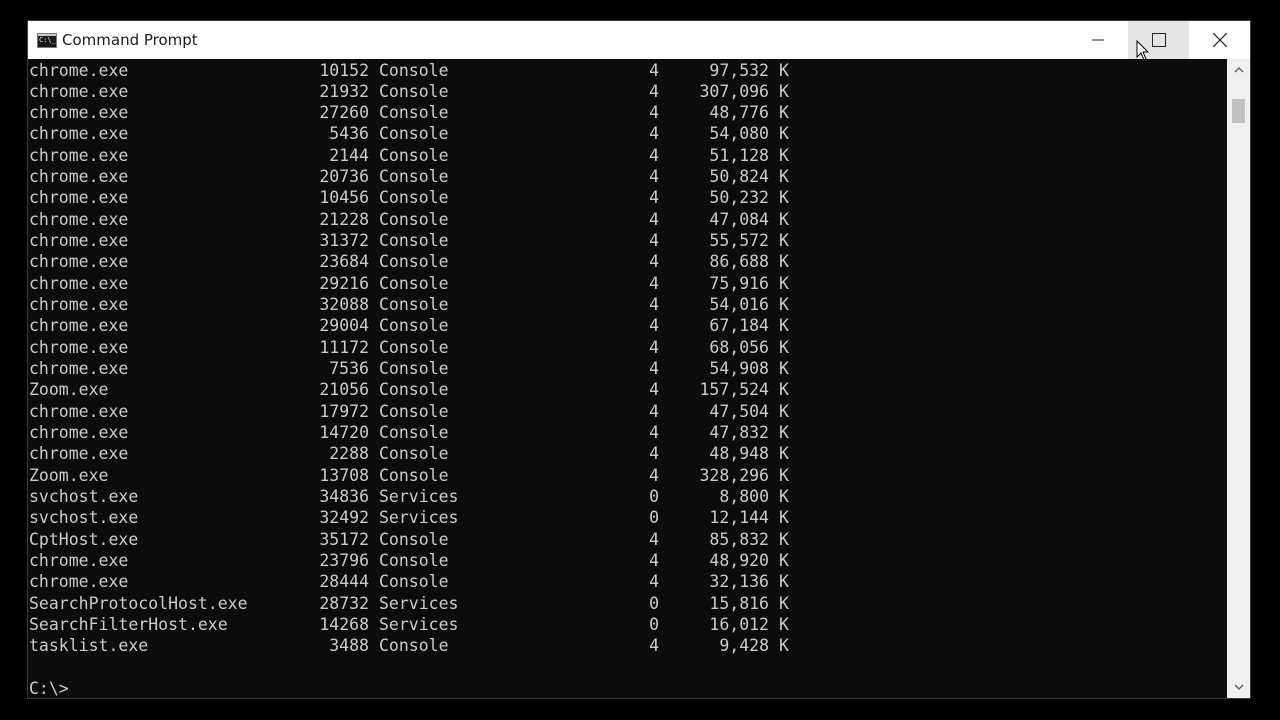 This screenshot has height=720, width=1280. Describe the element at coordinates (739, 347) in the screenshot. I see `memory-usage: 68,056` at that location.